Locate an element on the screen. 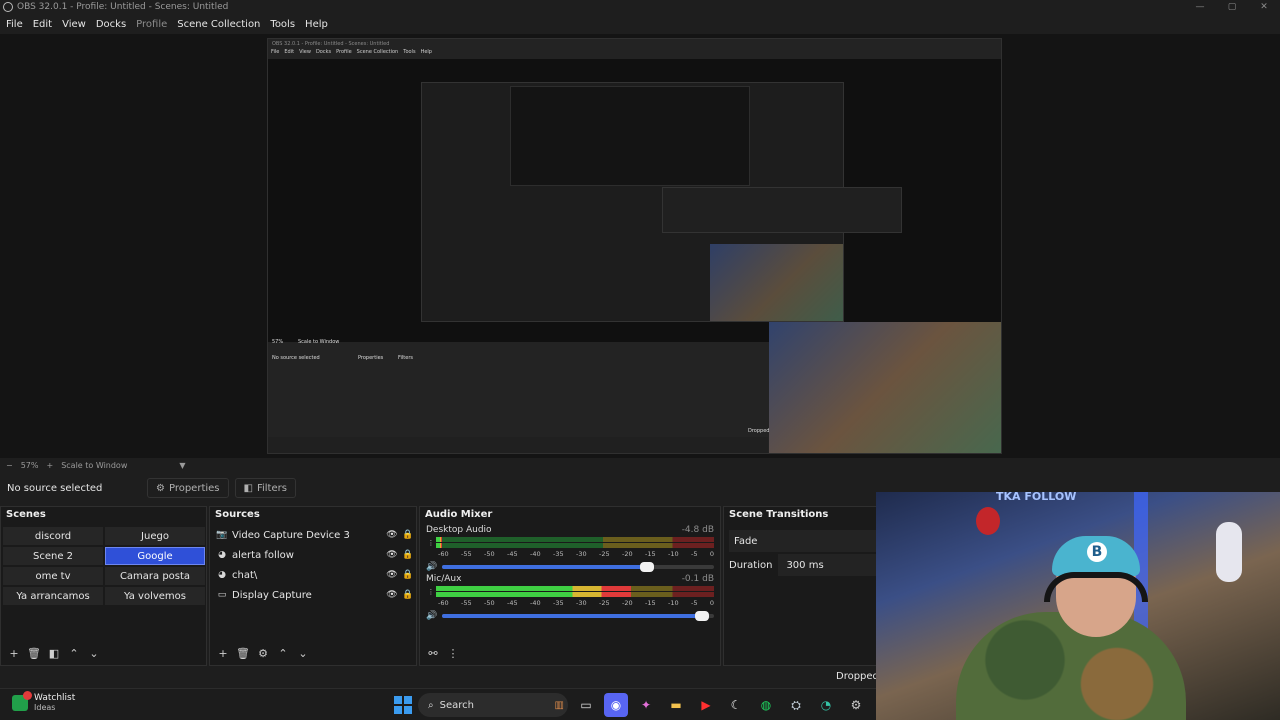 The image size is (1280, 720). zoom-out-icon: − is located at coordinates (9, 465).